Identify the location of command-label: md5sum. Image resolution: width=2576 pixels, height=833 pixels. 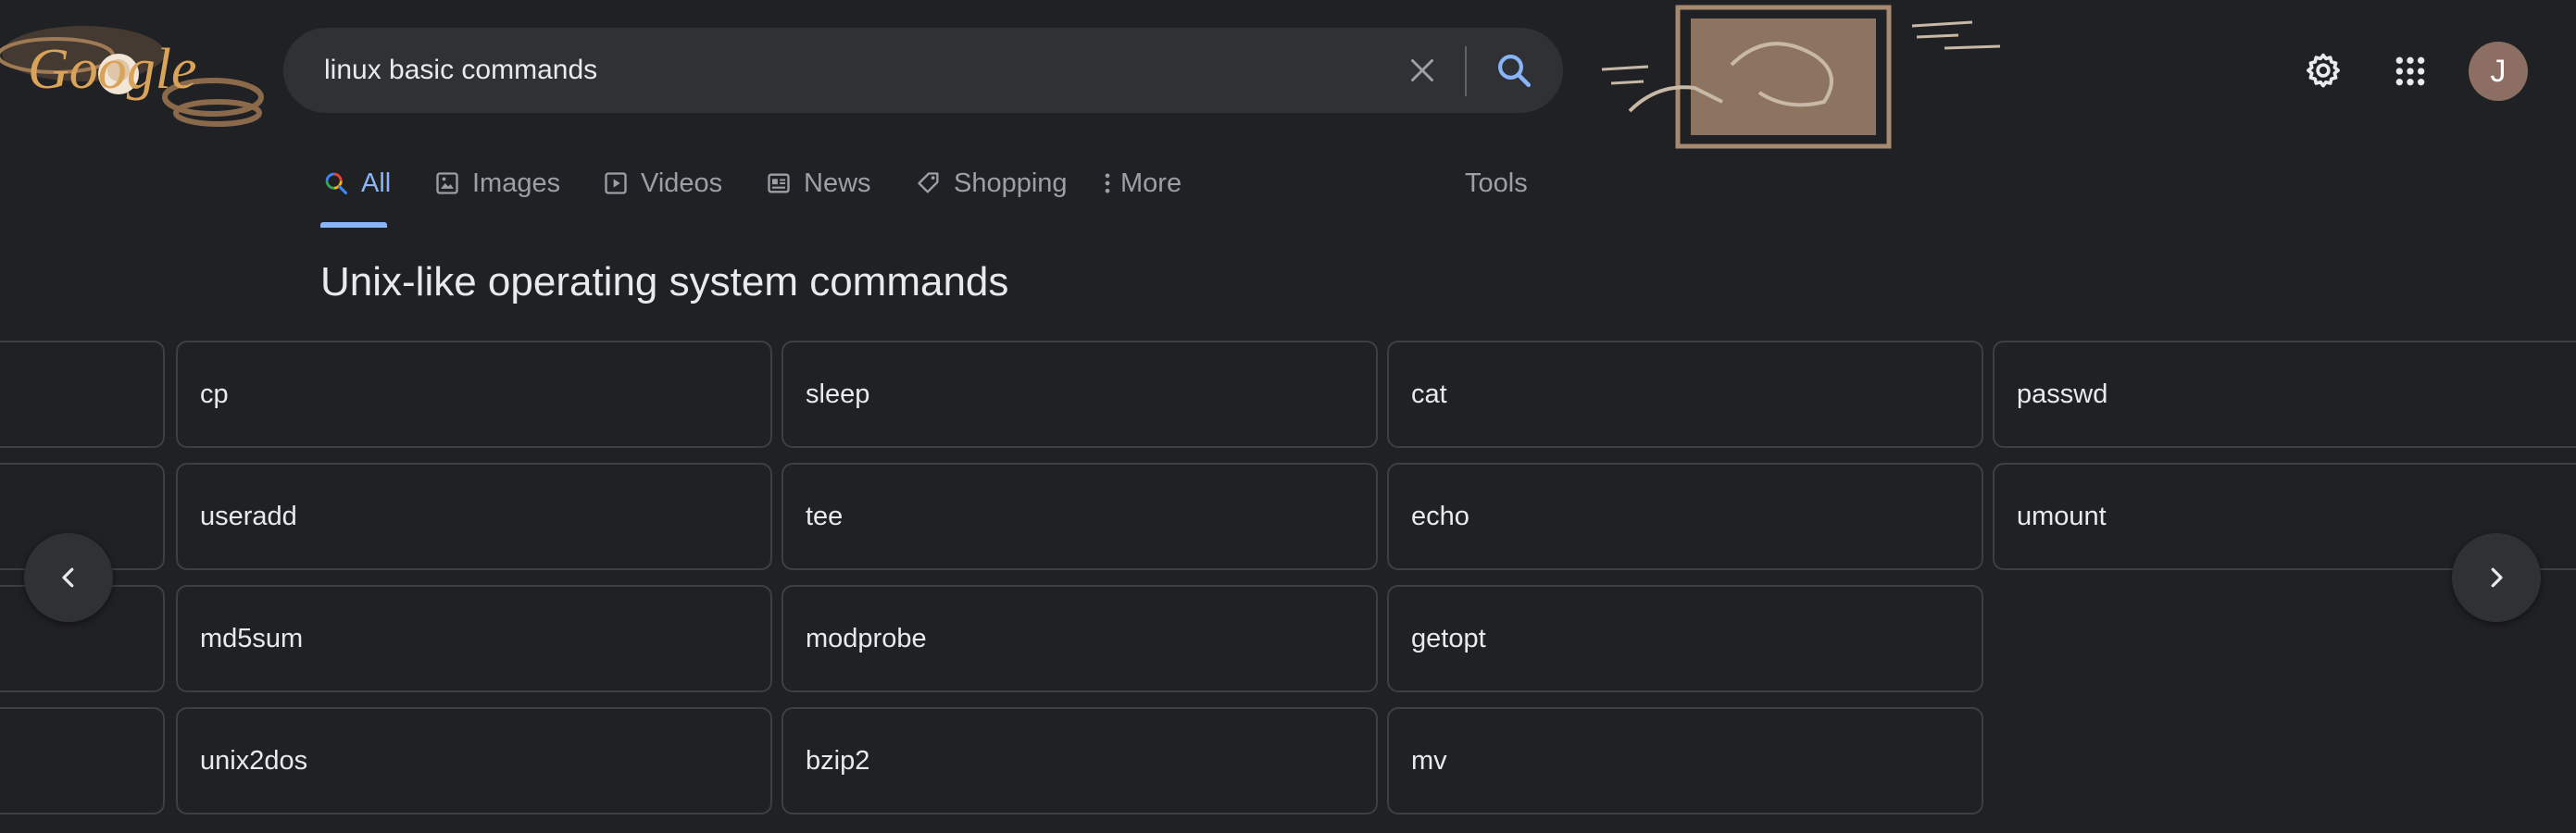
(252, 638).